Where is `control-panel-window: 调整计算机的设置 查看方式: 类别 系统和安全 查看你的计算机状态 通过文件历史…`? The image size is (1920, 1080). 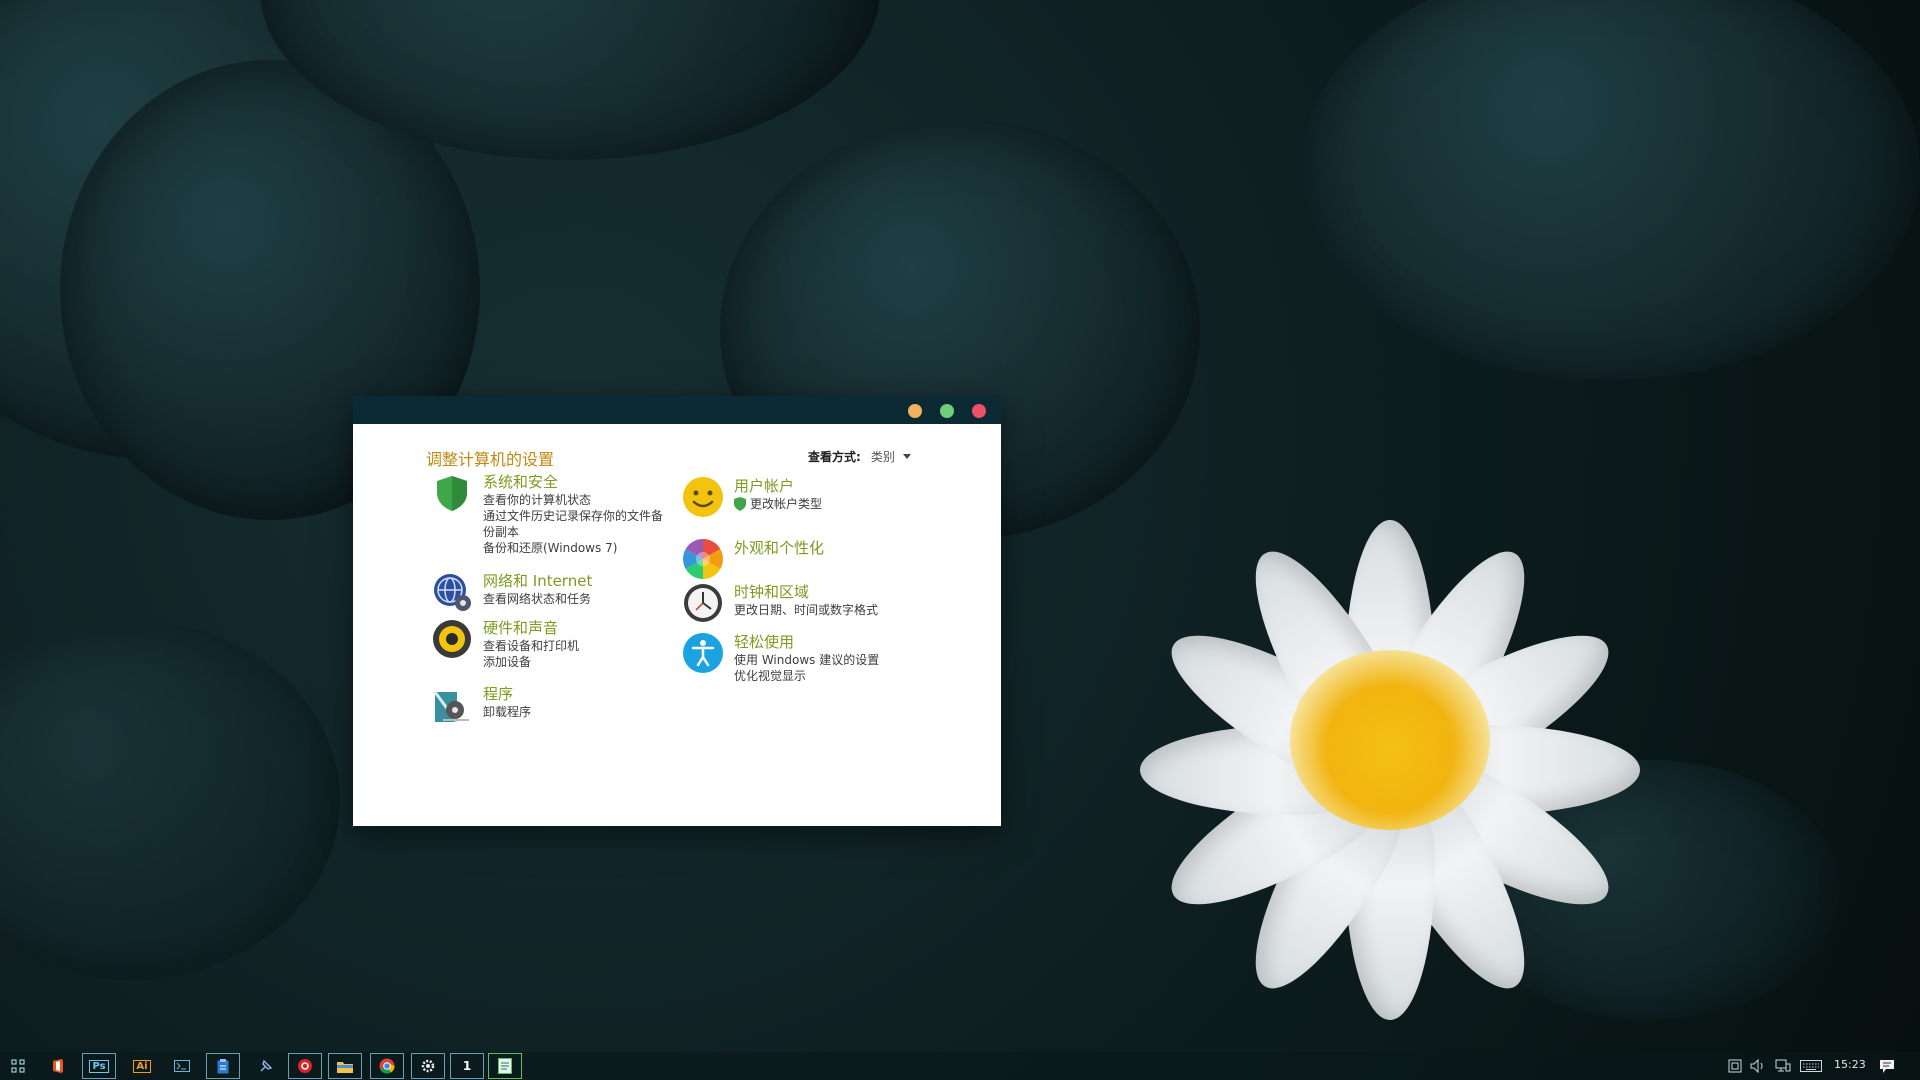 control-panel-window: 调整计算机的设置 查看方式: 类别 系统和安全 查看你的计算机状态 通过文件历史… is located at coordinates (677, 611).